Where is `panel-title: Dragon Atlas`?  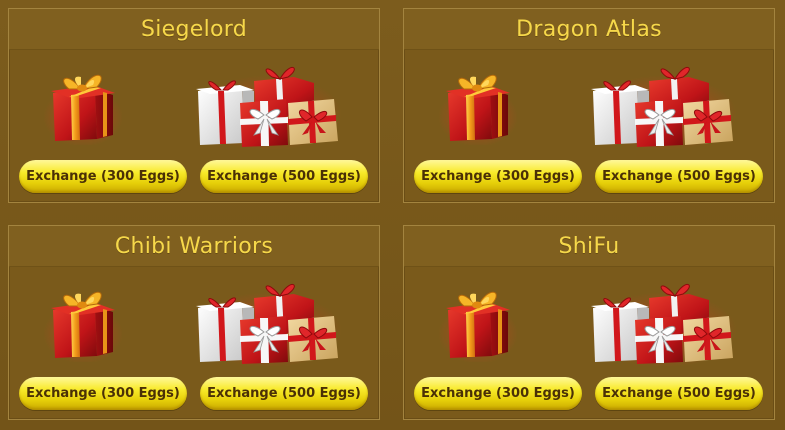
panel-title: Dragon Atlas is located at coordinates (589, 29).